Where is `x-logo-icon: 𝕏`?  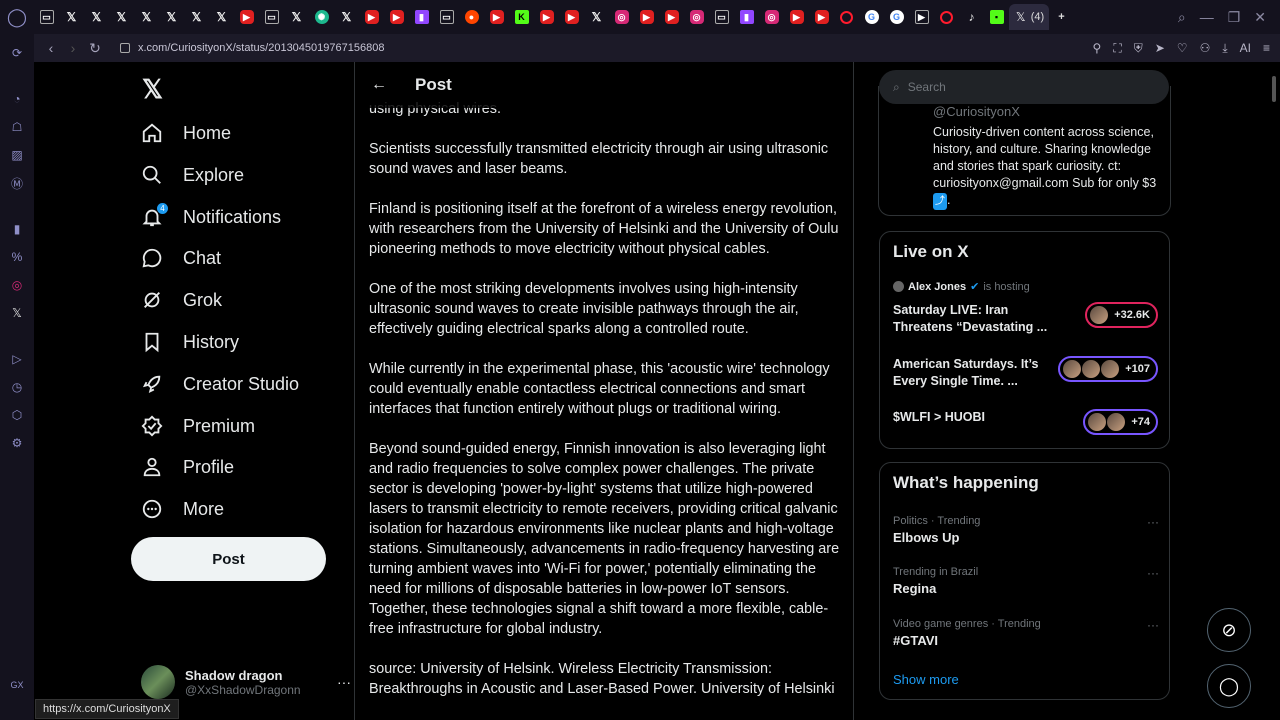 x-logo-icon: 𝕏 is located at coordinates (152, 89).